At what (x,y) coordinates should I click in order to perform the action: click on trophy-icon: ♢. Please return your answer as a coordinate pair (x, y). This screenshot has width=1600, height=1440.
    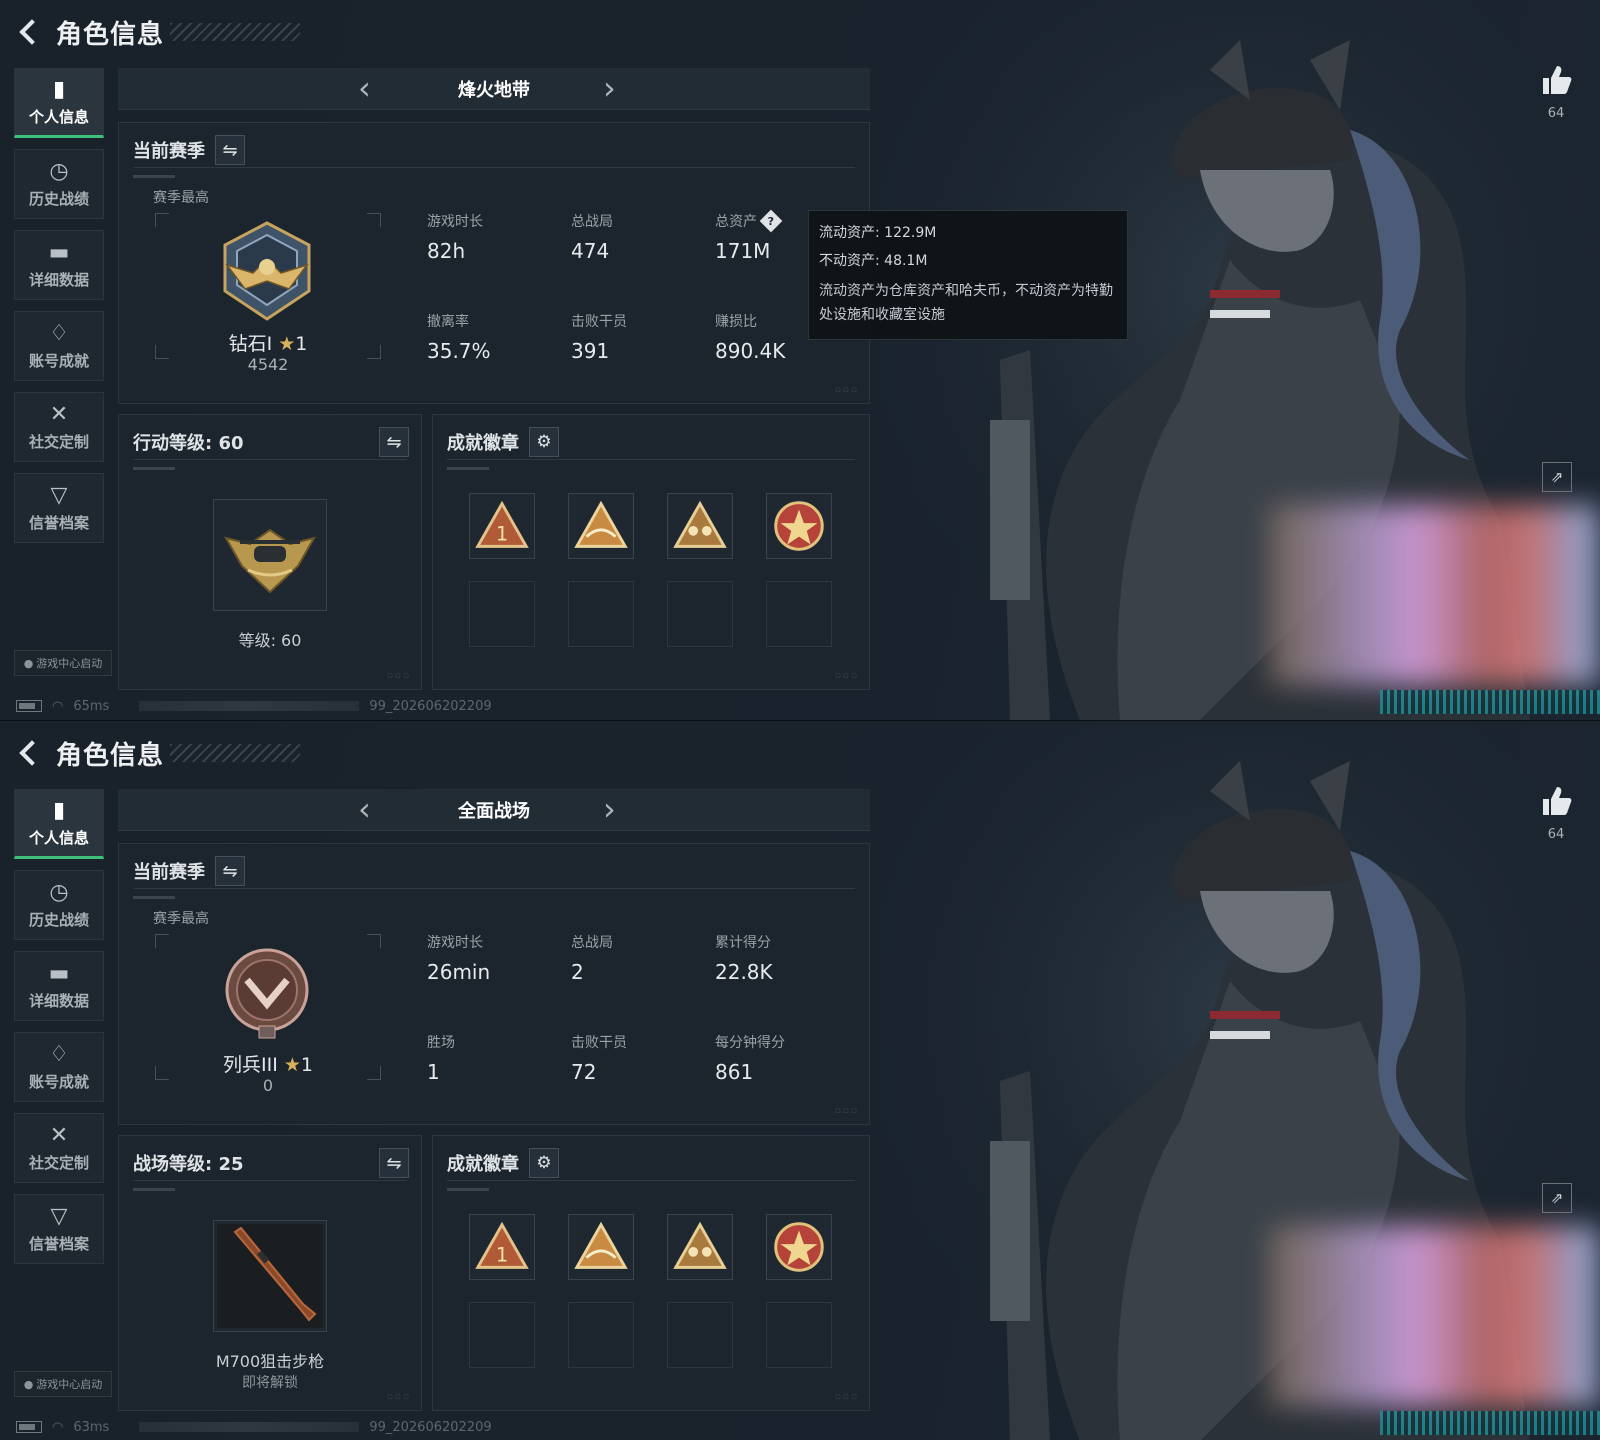
    Looking at the image, I should click on (59, 333).